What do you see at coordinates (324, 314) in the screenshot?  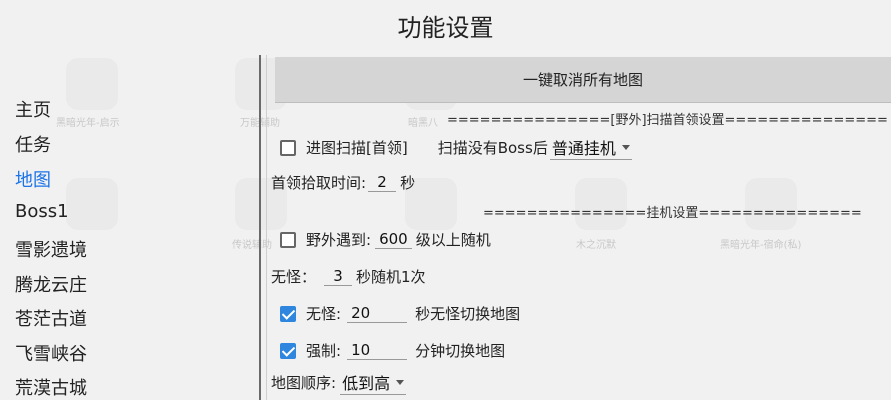 I see `no-monster-switch-label: 无怪:` at bounding box center [324, 314].